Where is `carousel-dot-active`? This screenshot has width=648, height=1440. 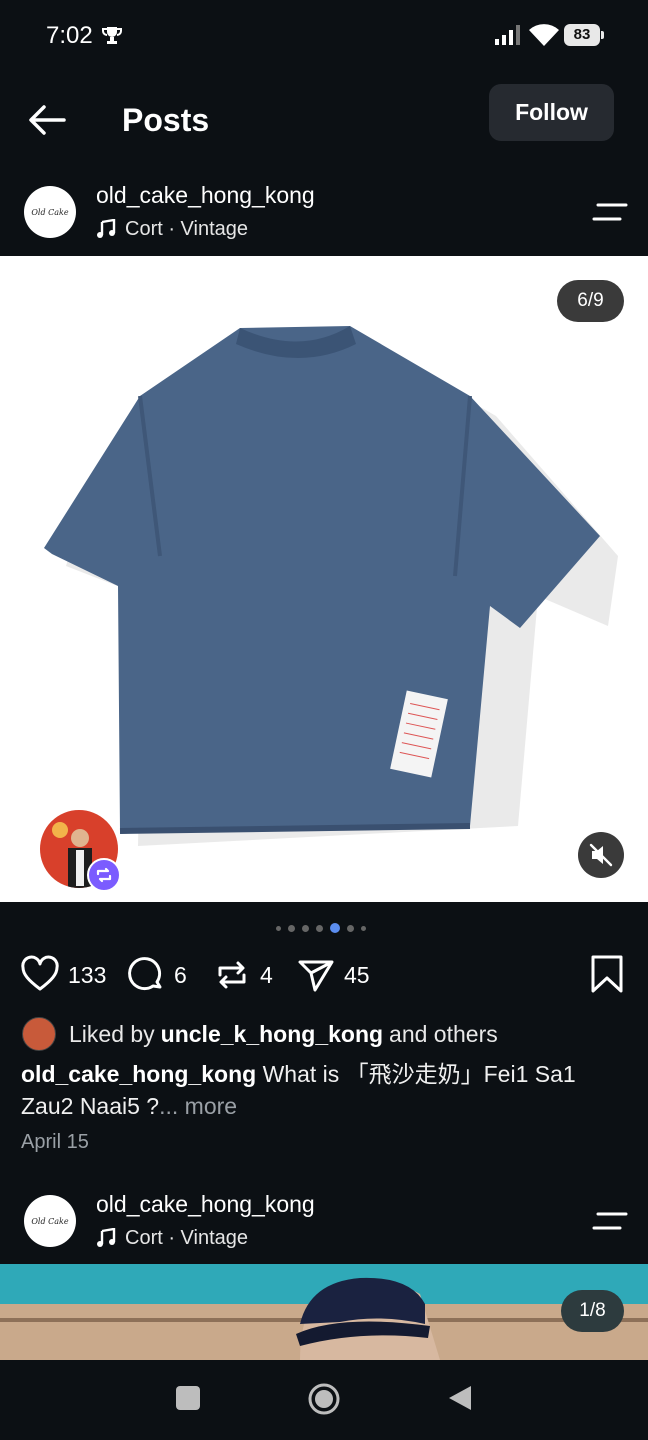
carousel-dot-active is located at coordinates (335, 928).